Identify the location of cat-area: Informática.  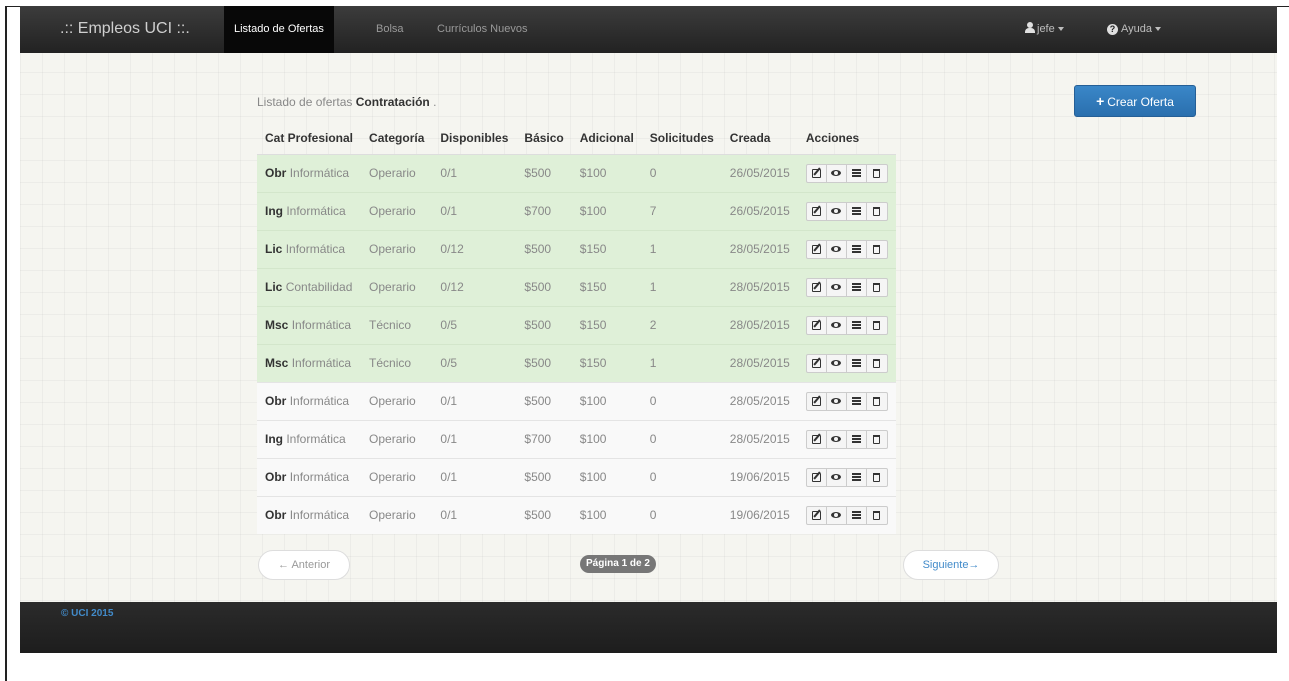
(319, 401).